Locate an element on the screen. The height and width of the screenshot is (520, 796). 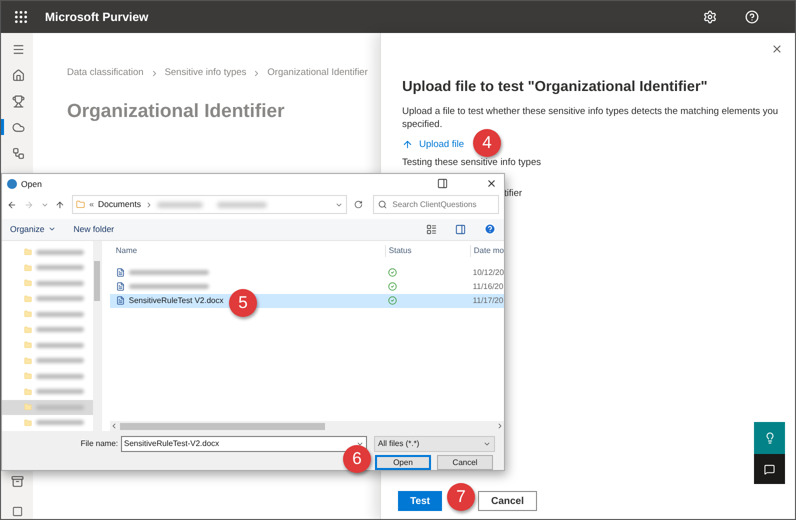
upload-file-link: Upload file is located at coordinates (433, 145).